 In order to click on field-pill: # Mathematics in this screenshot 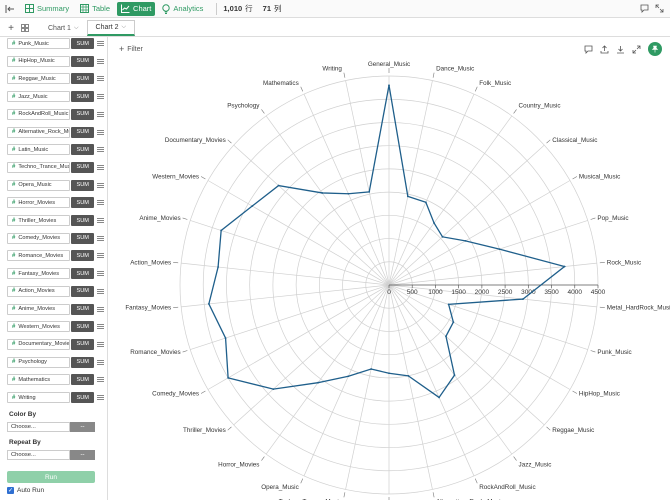, I will do `click(39, 380)`.